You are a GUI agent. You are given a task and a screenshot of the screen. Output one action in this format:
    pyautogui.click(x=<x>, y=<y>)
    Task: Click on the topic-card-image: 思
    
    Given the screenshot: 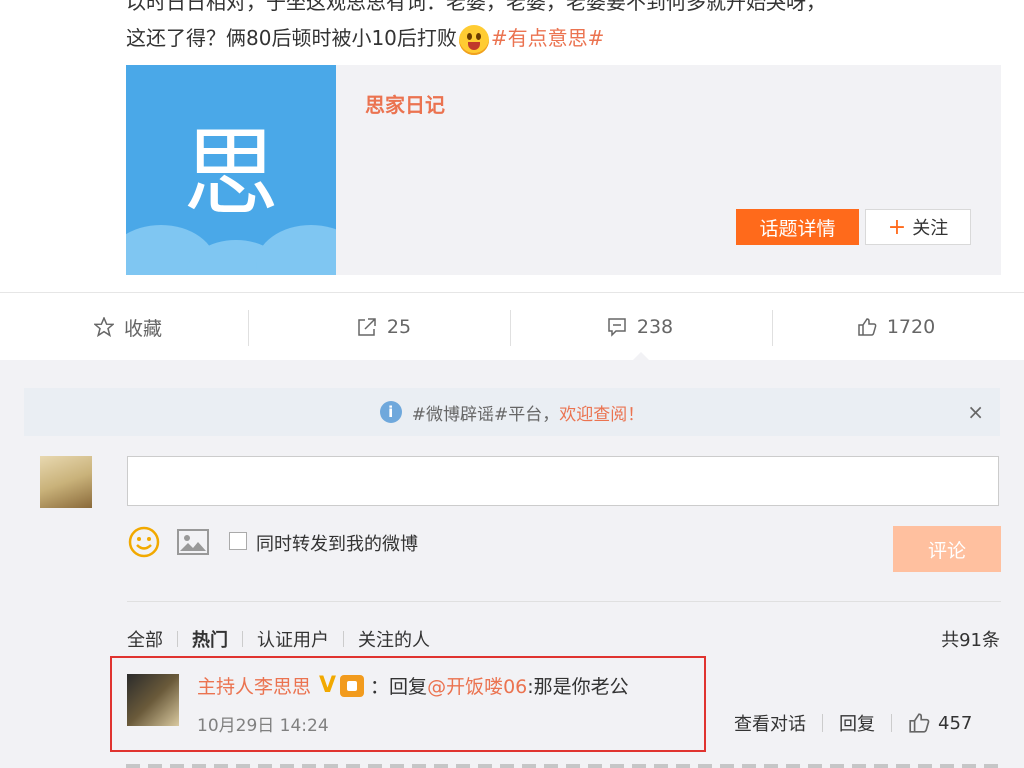 What is the action you would take?
    pyautogui.click(x=231, y=170)
    